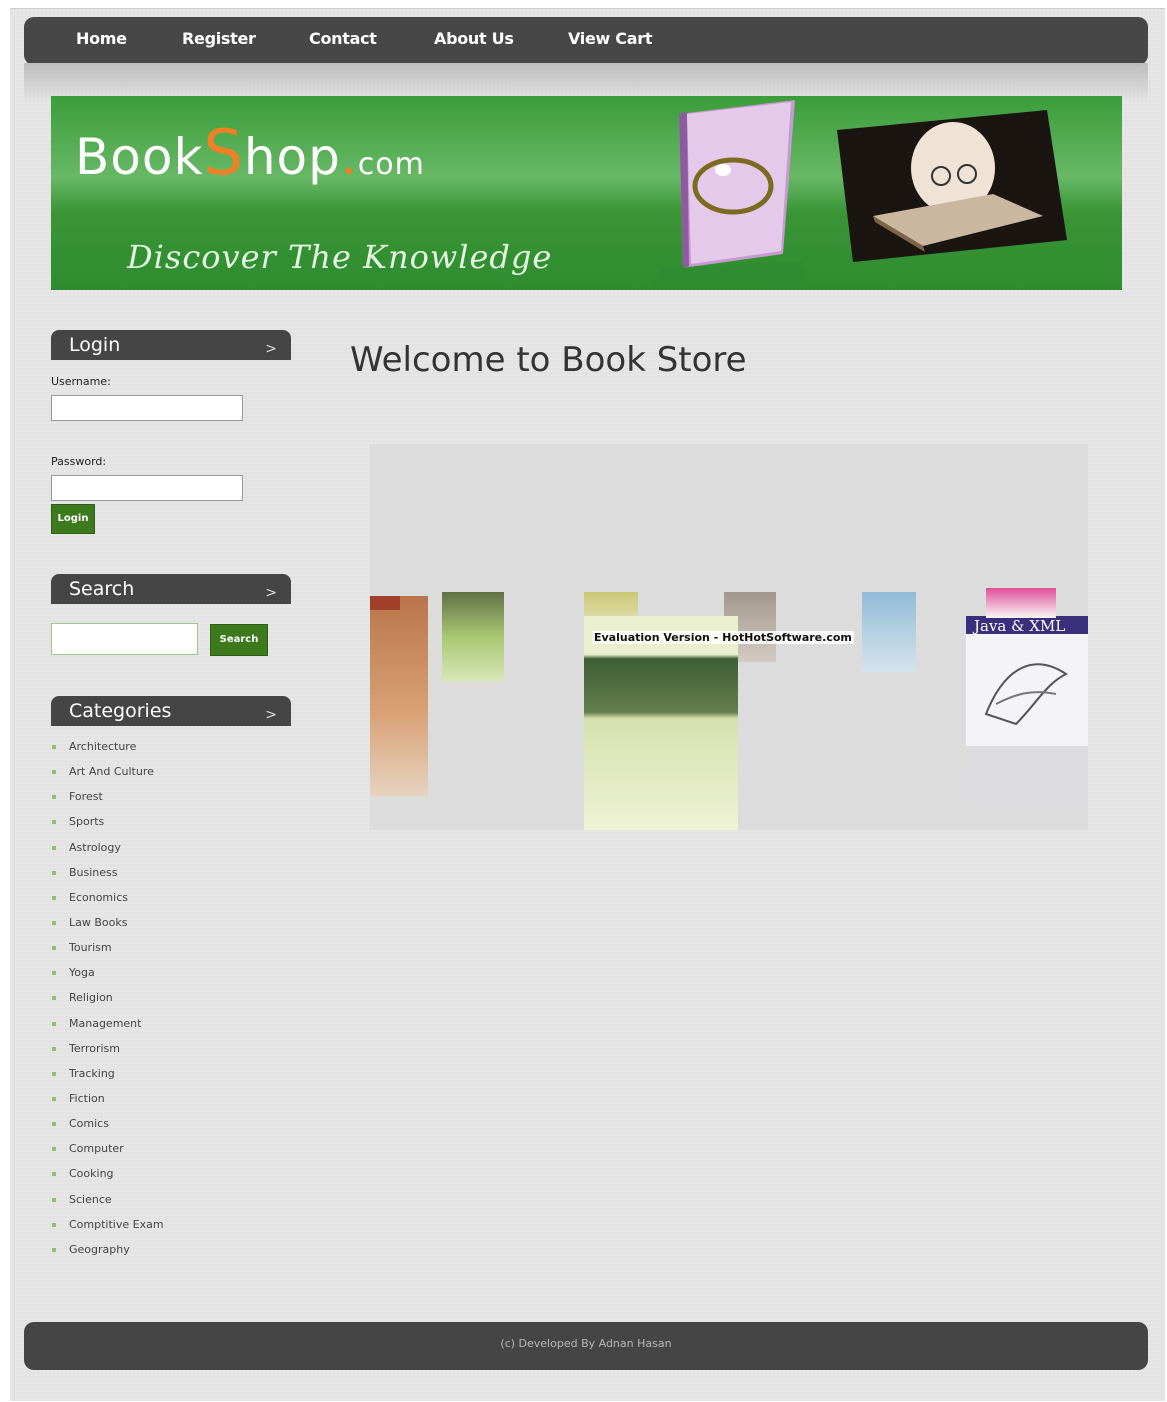 The image size is (1167, 1402). What do you see at coordinates (147, 408) in the screenshot?
I see `username-field` at bounding box center [147, 408].